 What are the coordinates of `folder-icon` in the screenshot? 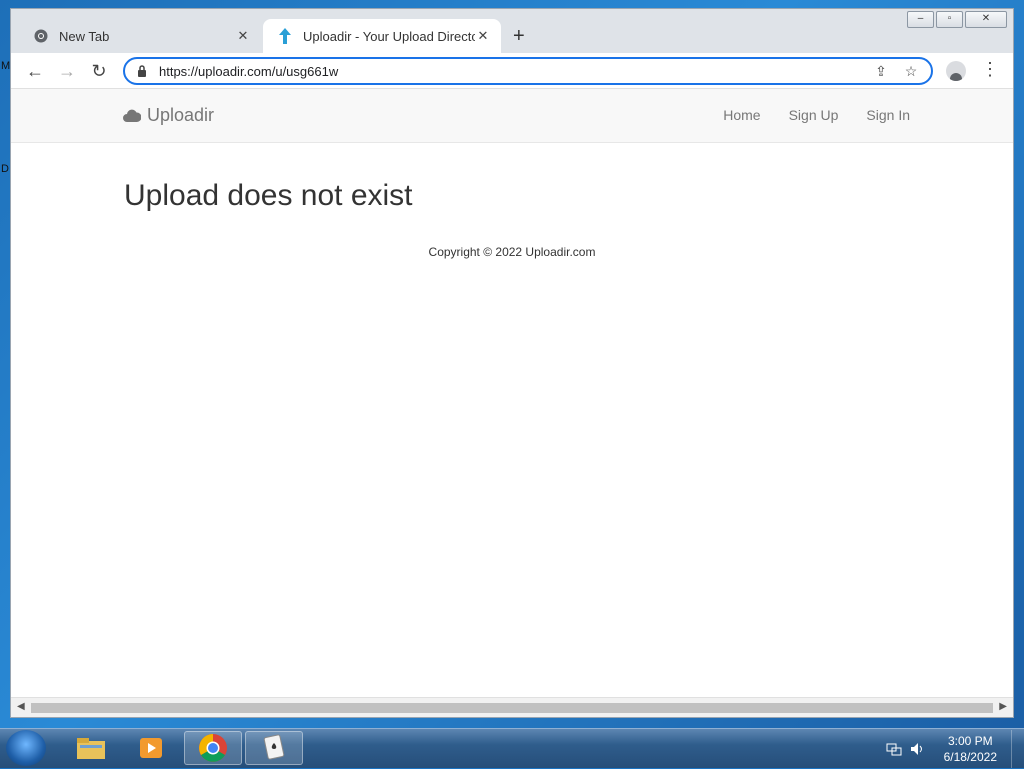 It's located at (91, 748).